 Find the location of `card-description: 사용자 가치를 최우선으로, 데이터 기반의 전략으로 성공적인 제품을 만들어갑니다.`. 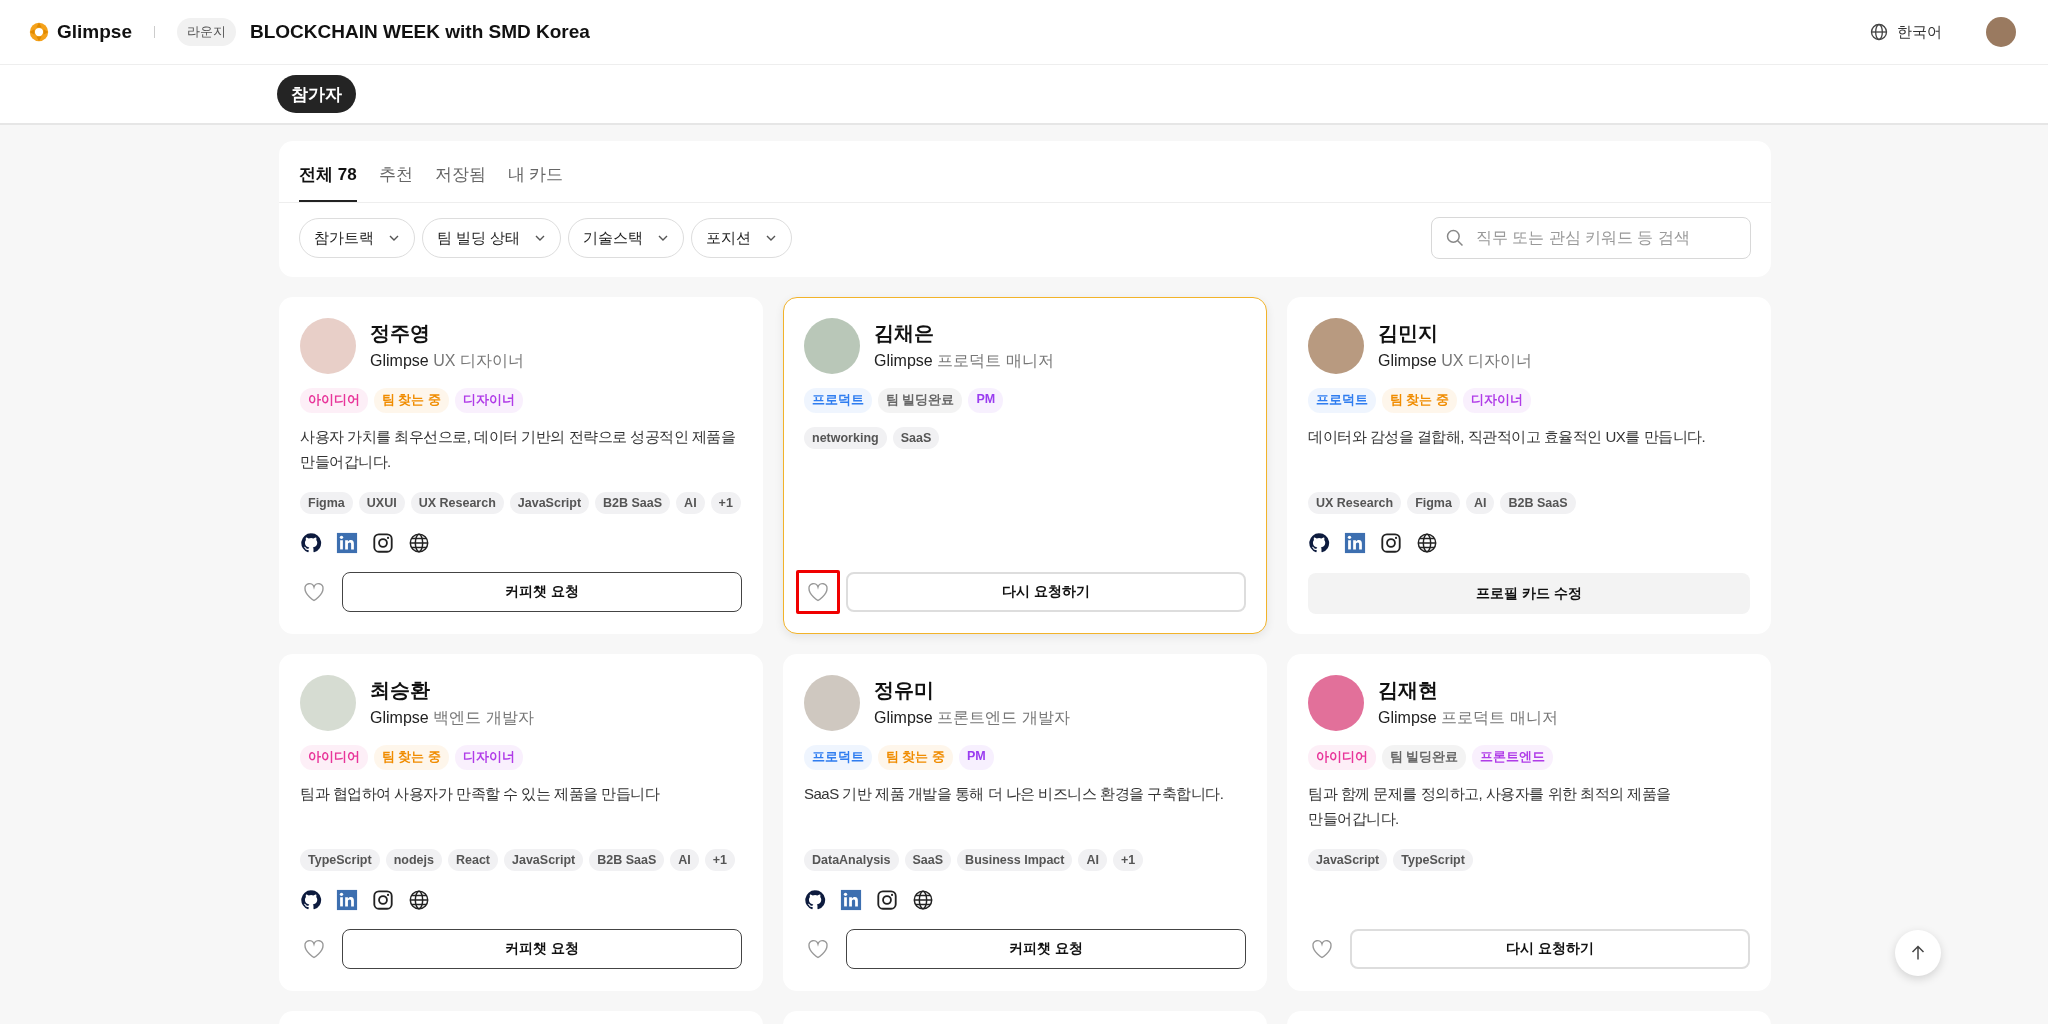

card-description: 사용자 가치를 최우선으로, 데이터 기반의 전략으로 성공적인 제품을 만들어갑니다. is located at coordinates (518, 449).